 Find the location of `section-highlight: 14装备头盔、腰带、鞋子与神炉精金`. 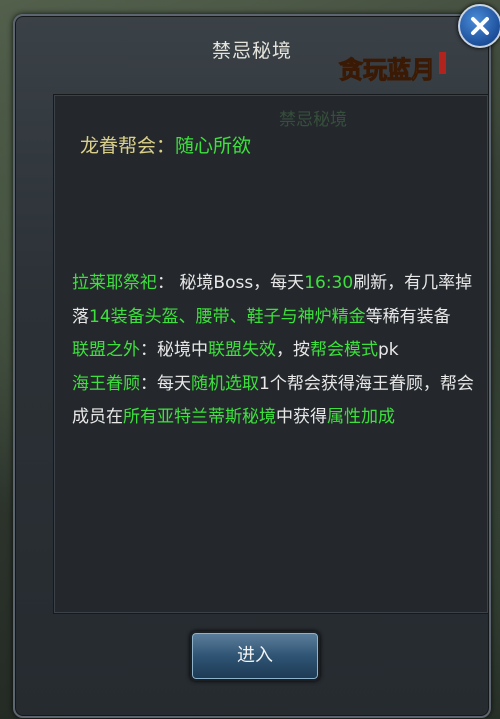

section-highlight: 14装备头盔、腰带、鞋子与神炉精金 is located at coordinates (227, 316).